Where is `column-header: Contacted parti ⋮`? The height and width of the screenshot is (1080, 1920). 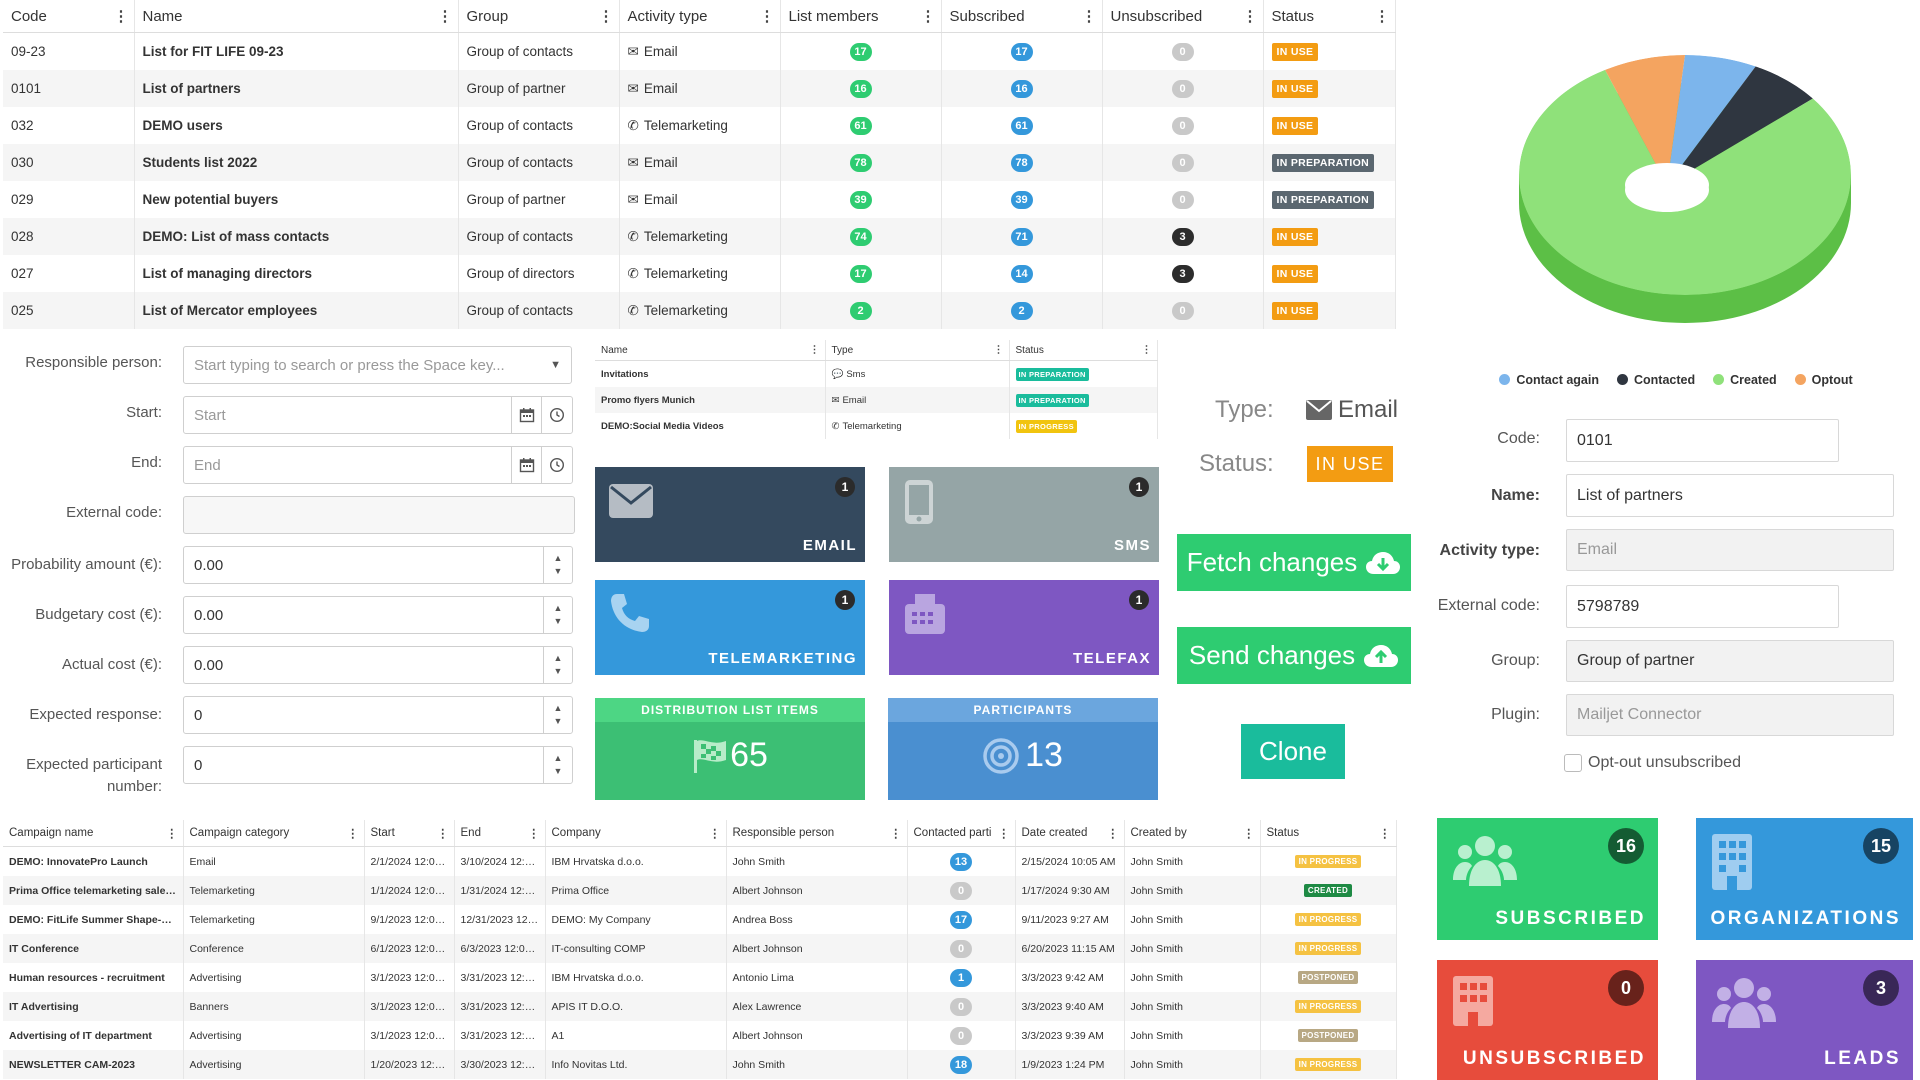 column-header: Contacted parti ⋮ is located at coordinates (961, 833).